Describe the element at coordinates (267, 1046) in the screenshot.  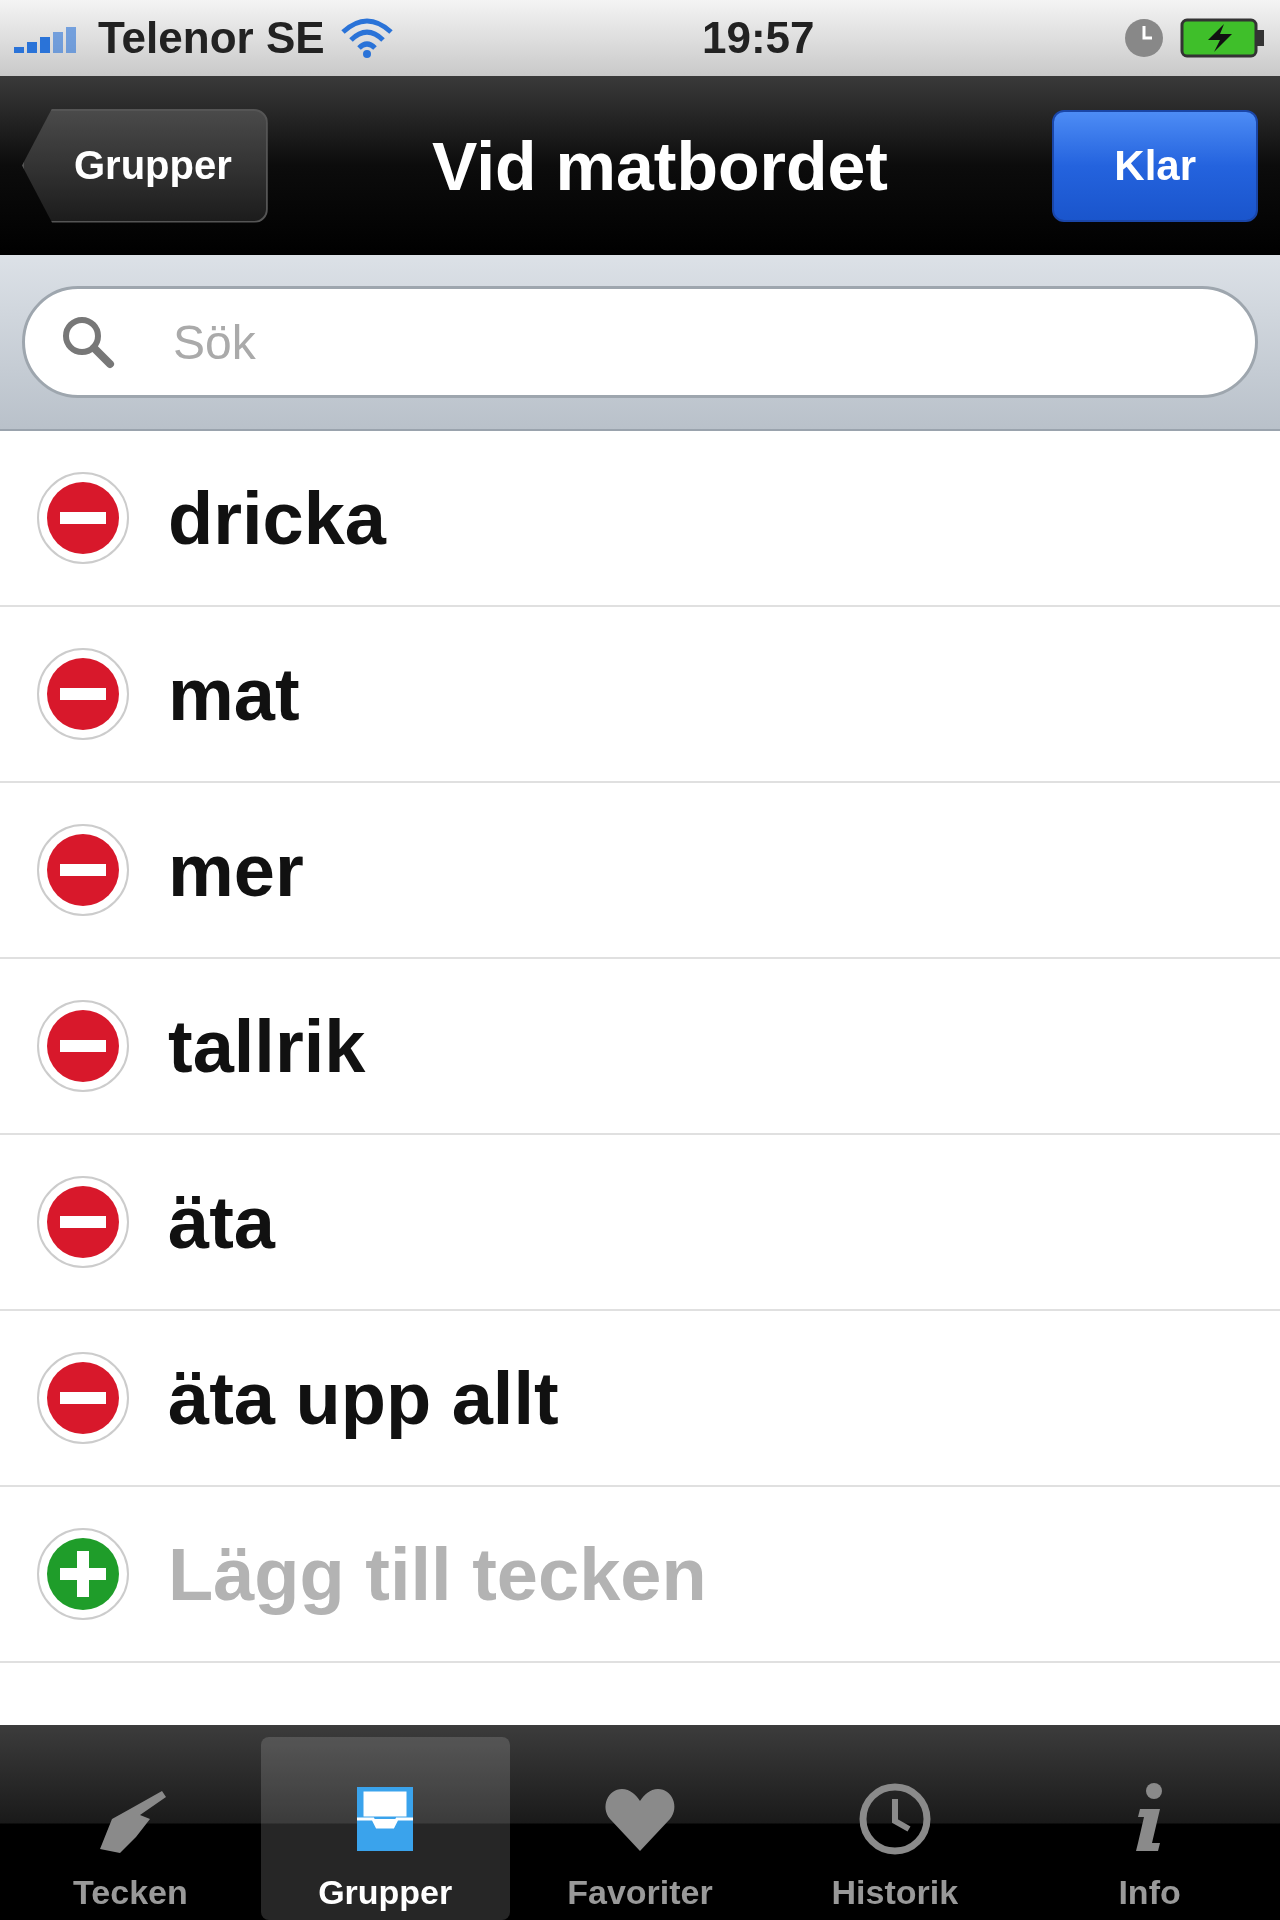
I see `list-item-label: tallrik` at that location.